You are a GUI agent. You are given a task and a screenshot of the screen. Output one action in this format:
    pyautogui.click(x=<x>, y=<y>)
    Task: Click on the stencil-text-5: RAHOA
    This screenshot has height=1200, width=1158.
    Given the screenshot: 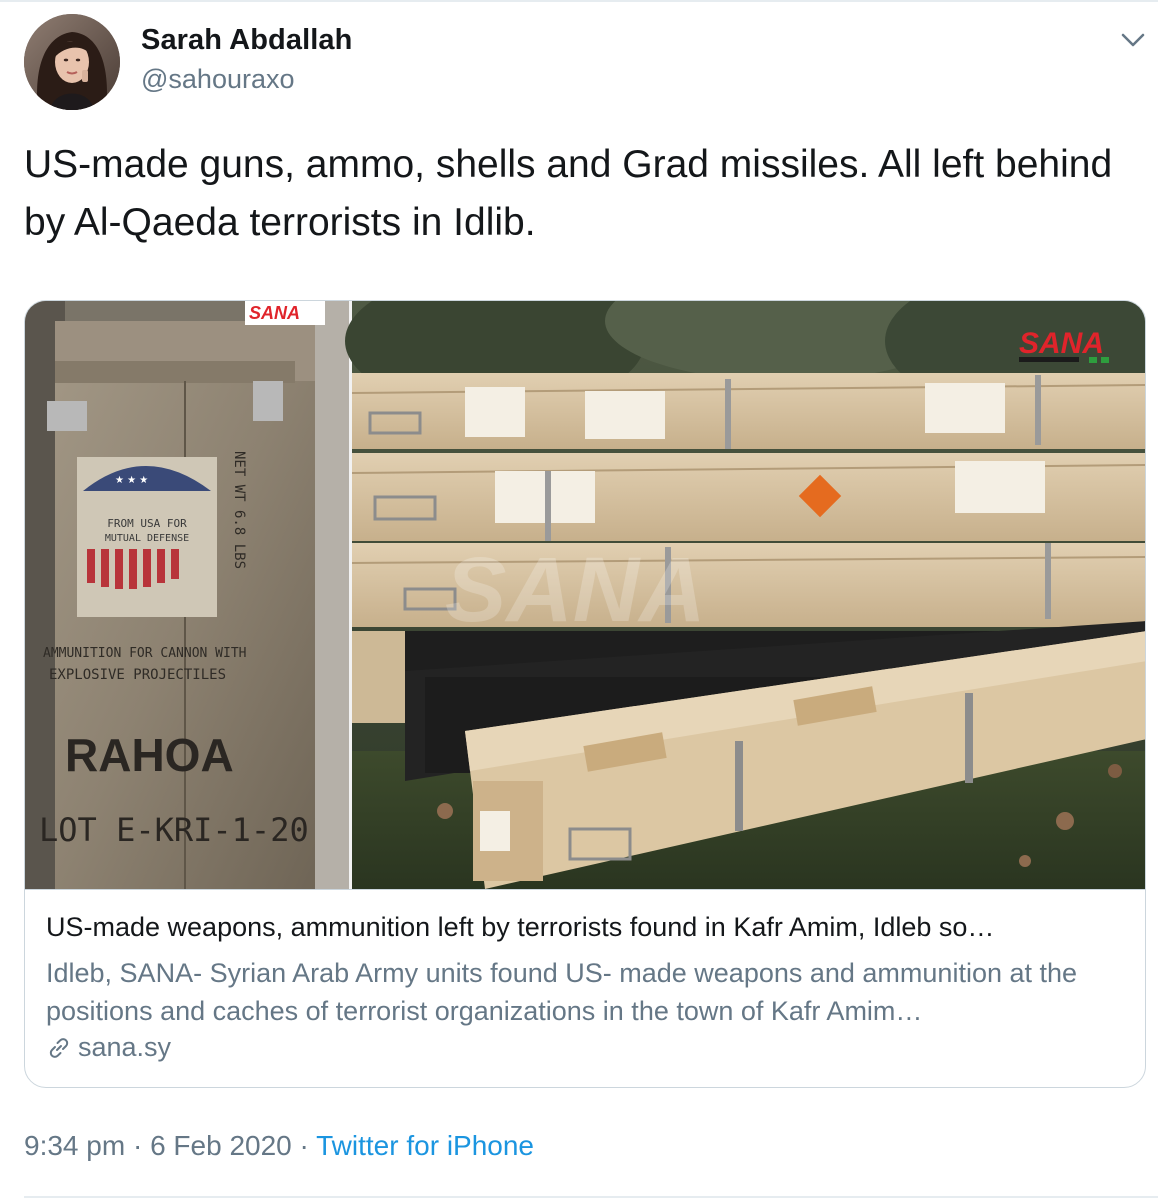 What is the action you would take?
    pyautogui.click(x=149, y=755)
    